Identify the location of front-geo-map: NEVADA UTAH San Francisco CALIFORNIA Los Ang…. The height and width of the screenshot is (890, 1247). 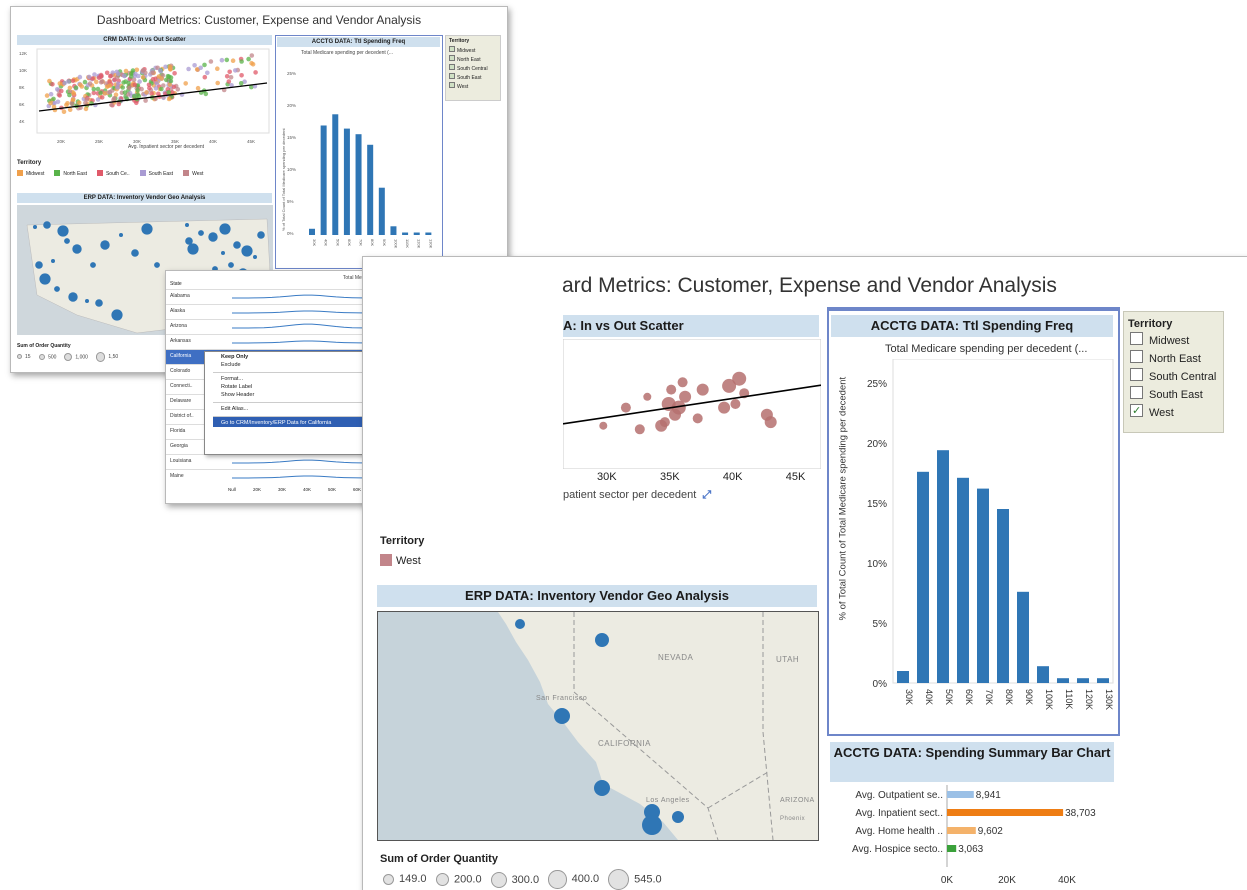
(598, 726).